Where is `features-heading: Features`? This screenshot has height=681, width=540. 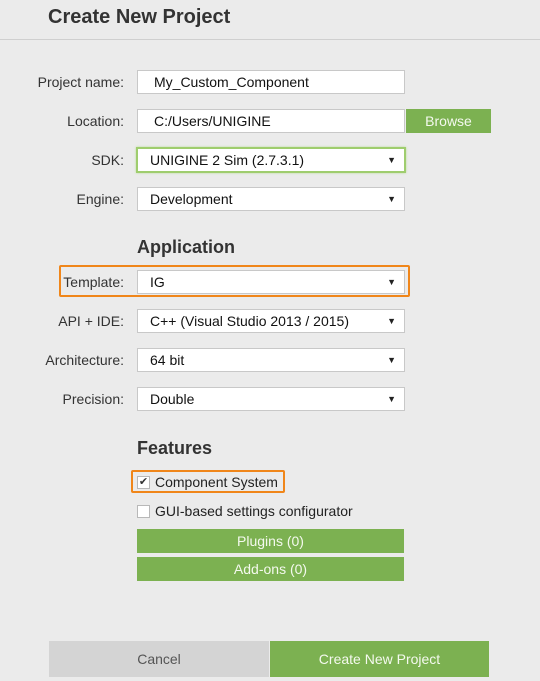
features-heading: Features is located at coordinates (175, 448).